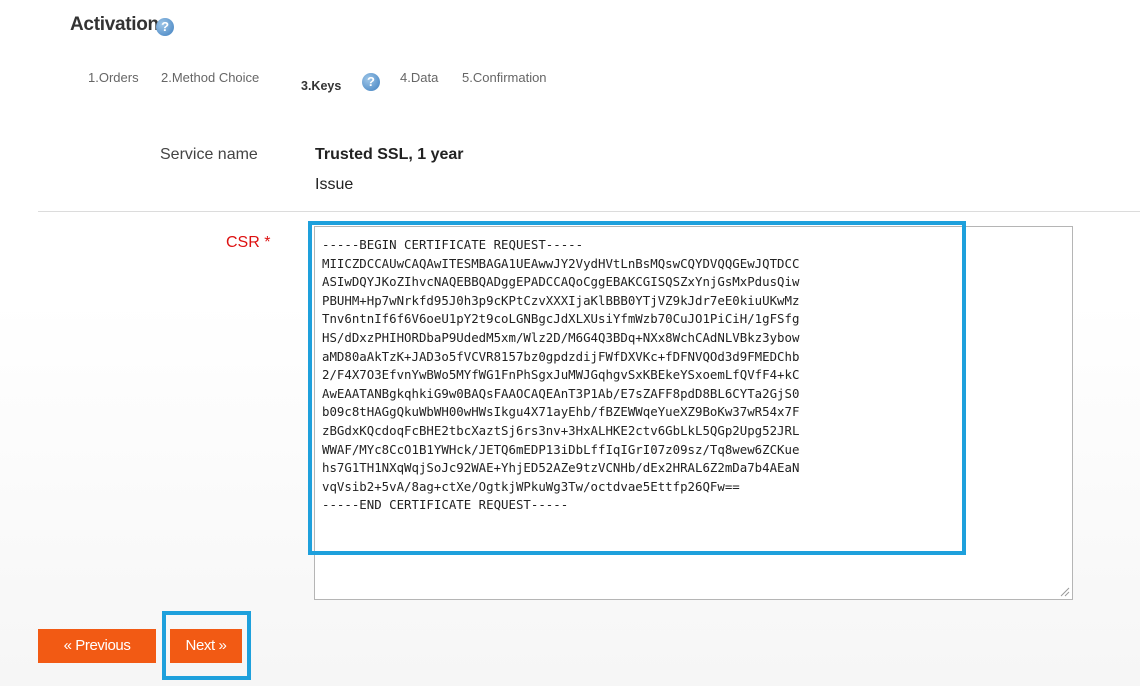 The width and height of the screenshot is (1140, 686). Describe the element at coordinates (114, 24) in the screenshot. I see `page-title-text: Activation` at that location.